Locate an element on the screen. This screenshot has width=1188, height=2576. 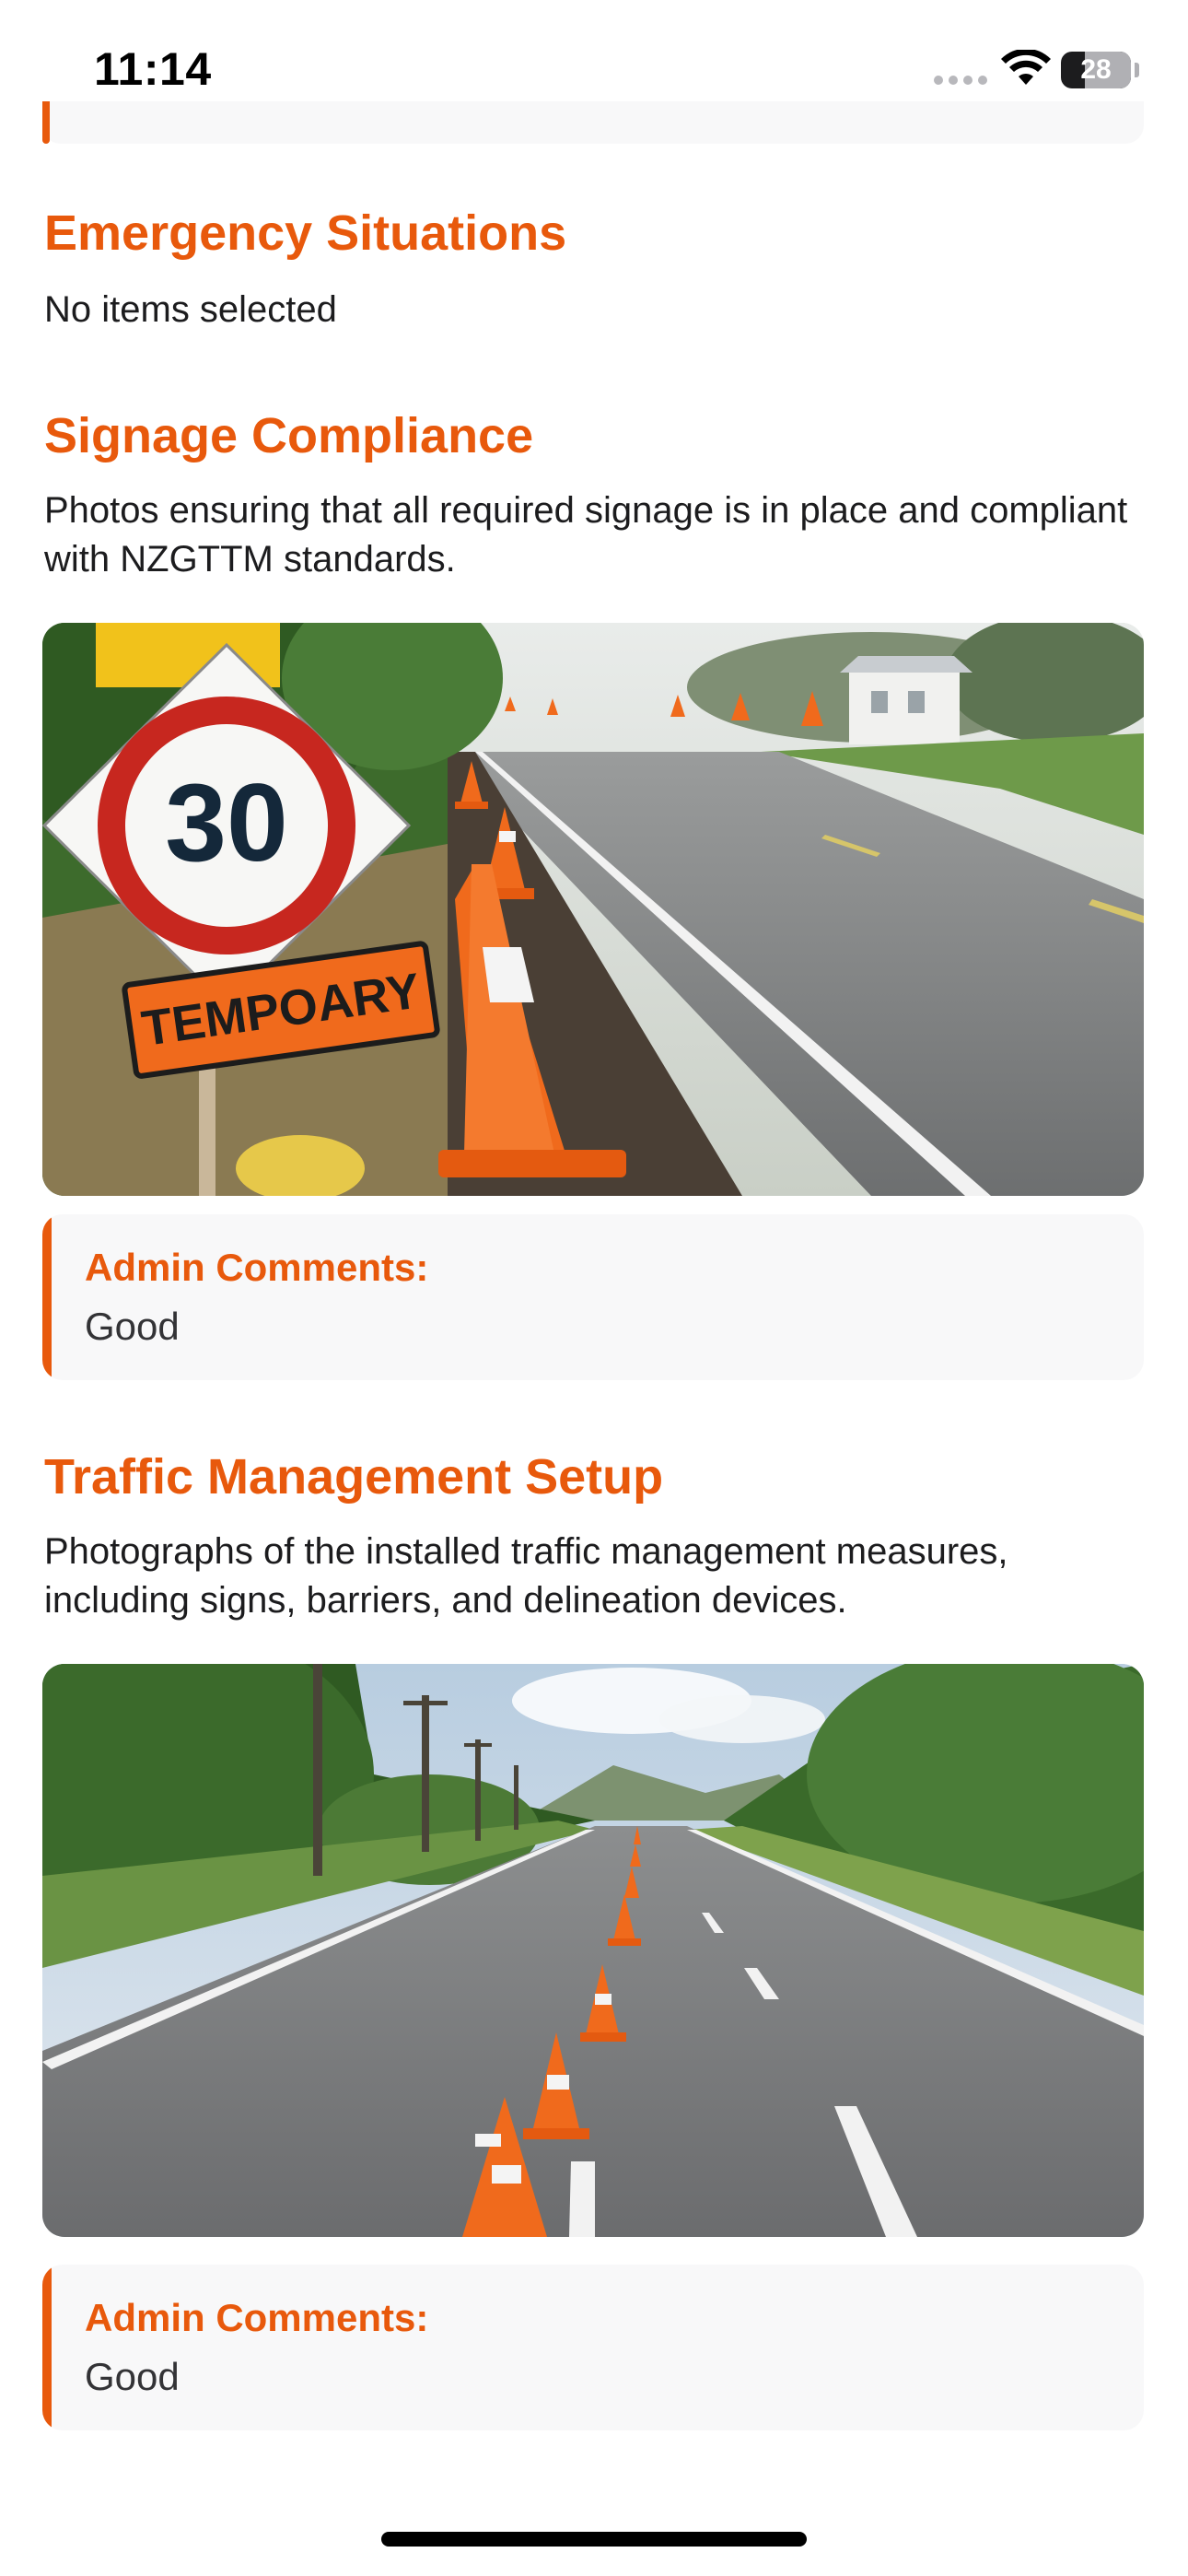
battery-icon: 28 is located at coordinates (1096, 70).